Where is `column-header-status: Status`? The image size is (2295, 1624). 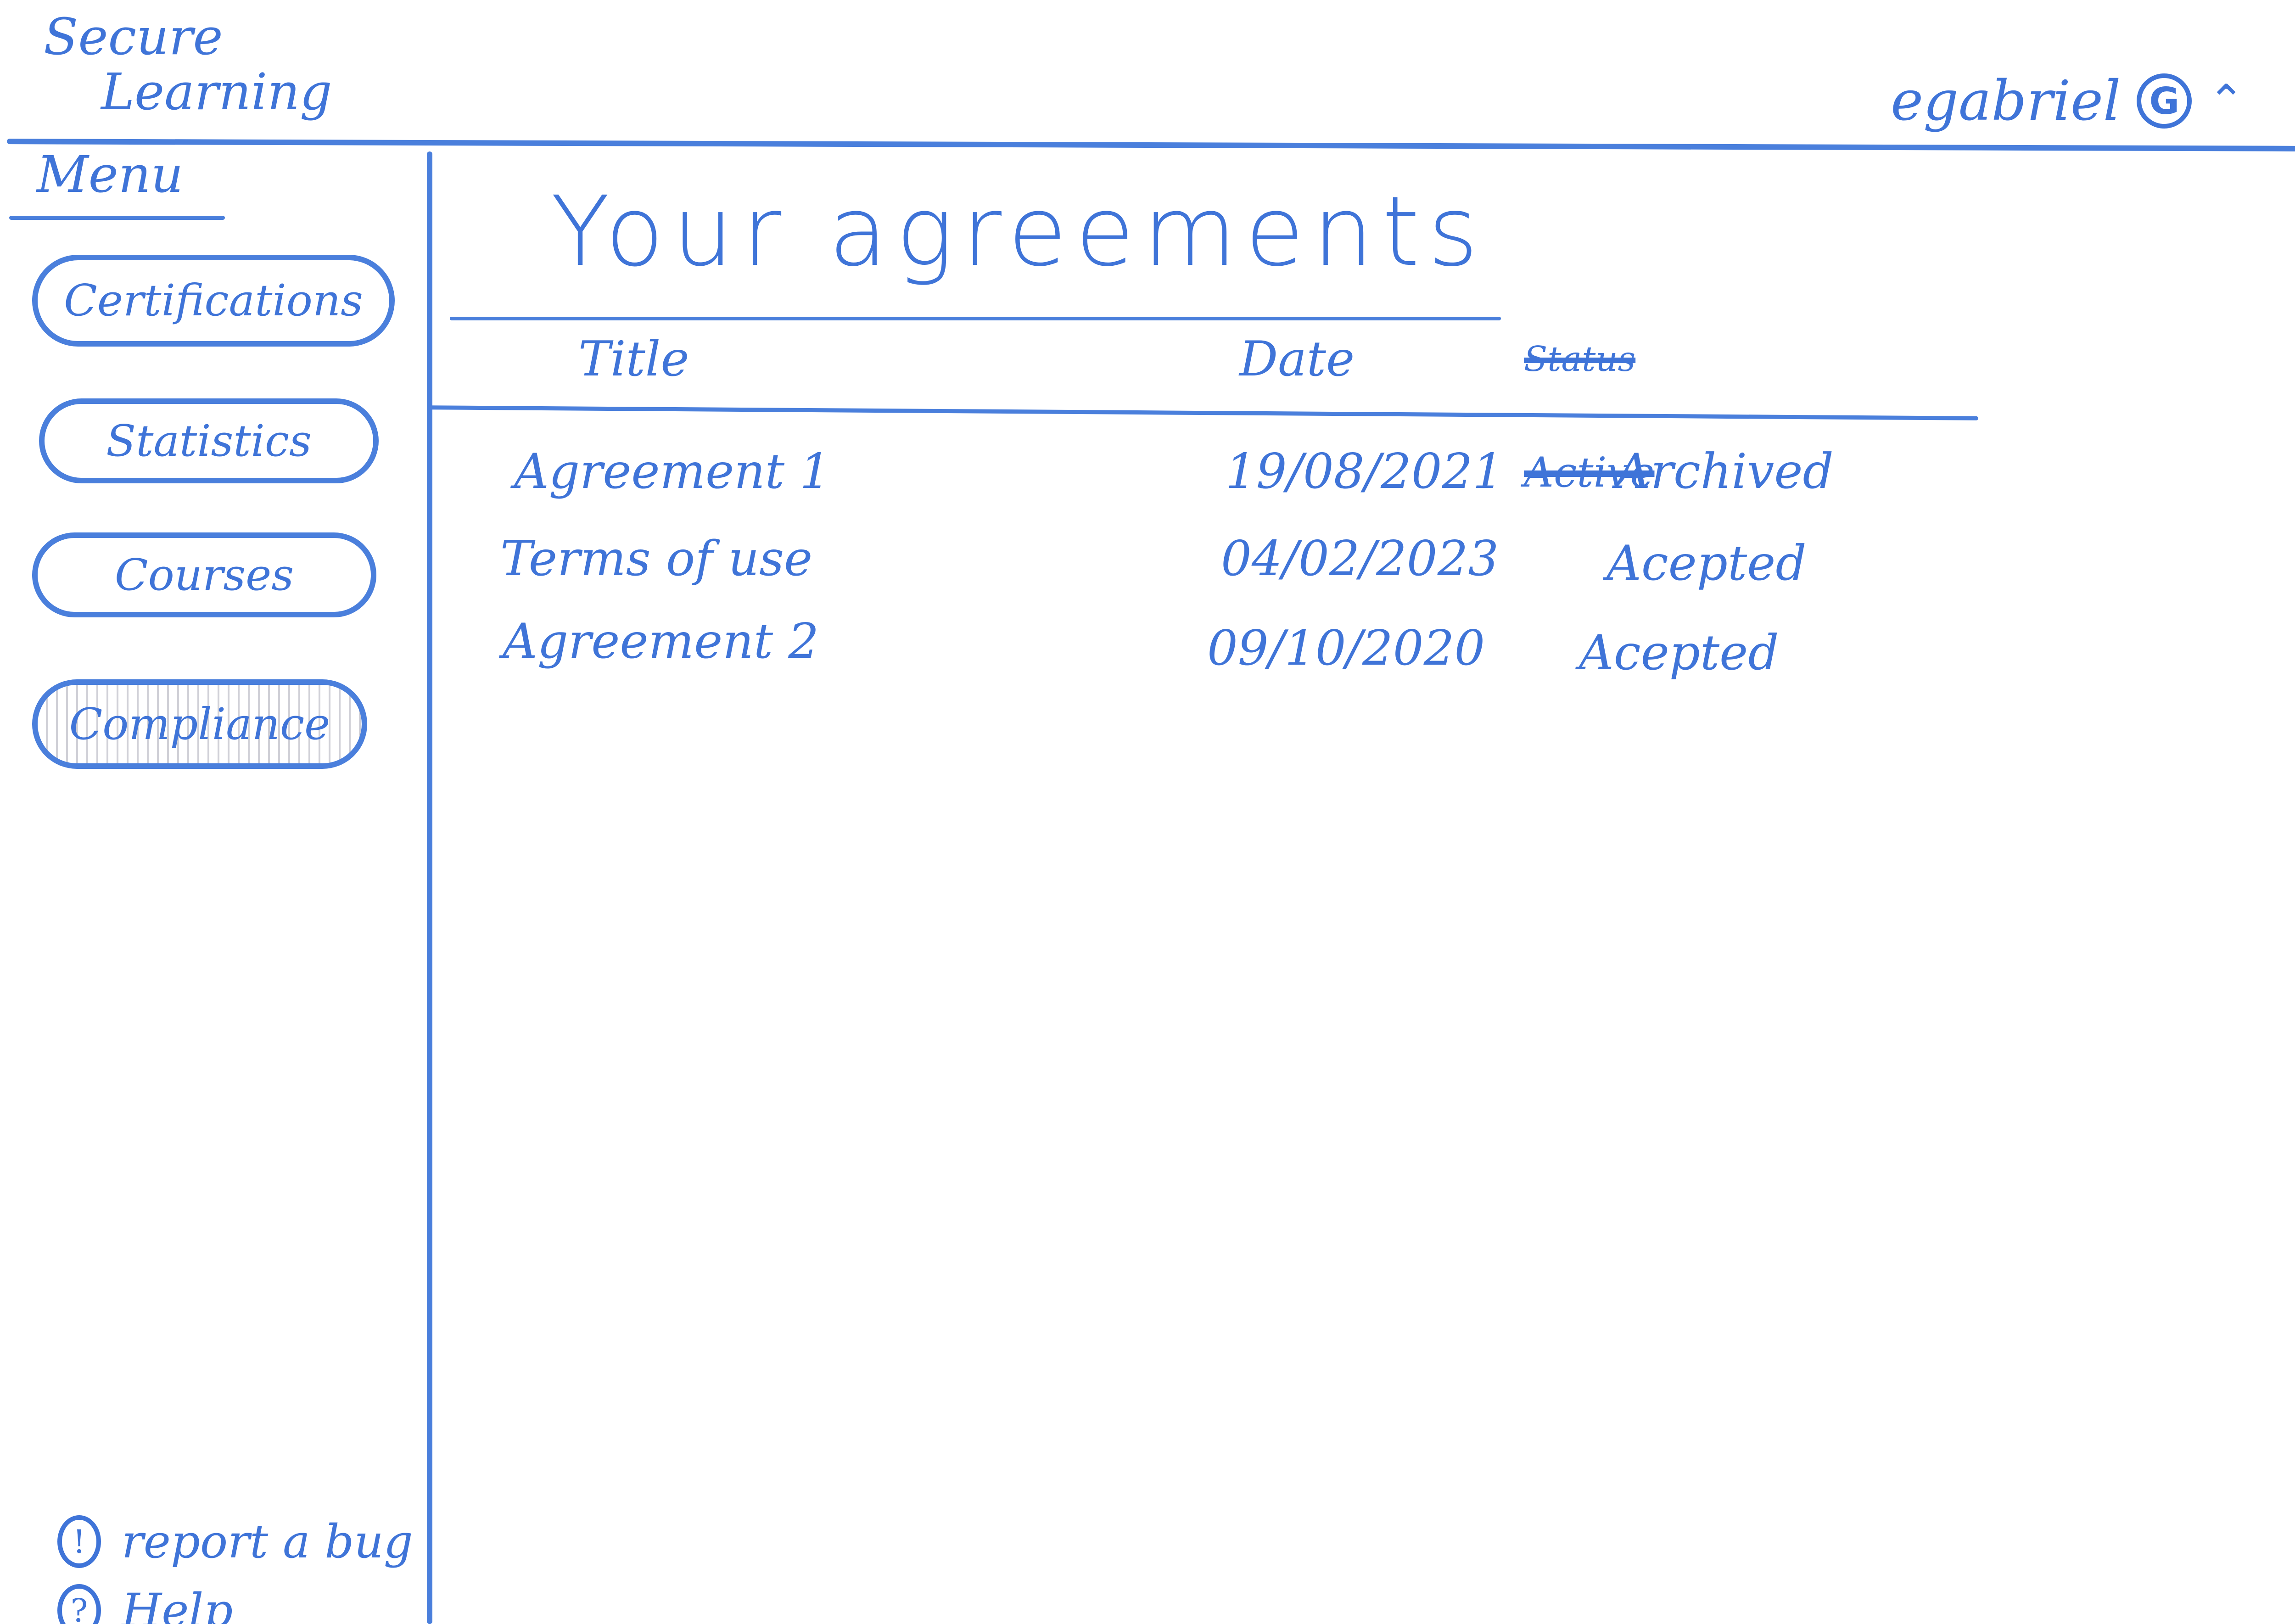
column-header-status: Status is located at coordinates (1580, 359).